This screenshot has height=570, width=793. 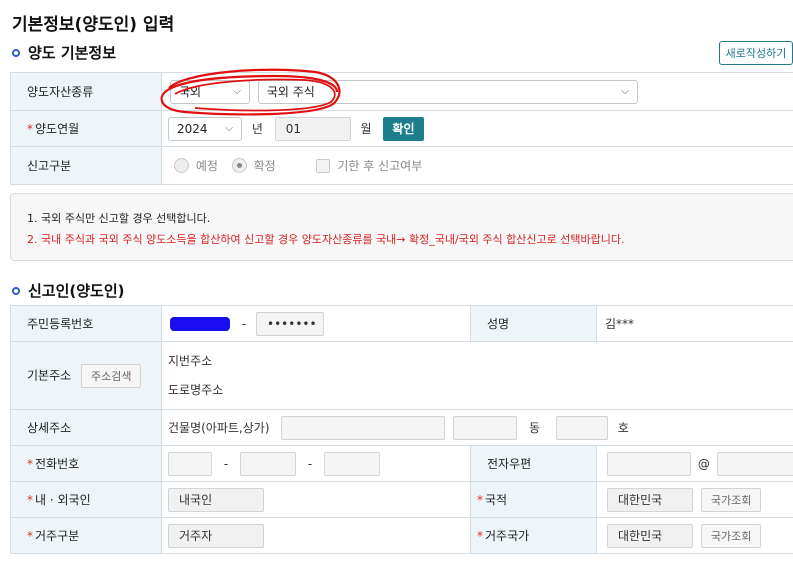 What do you see at coordinates (322, 165) in the screenshot?
I see `late-report-checkbox` at bounding box center [322, 165].